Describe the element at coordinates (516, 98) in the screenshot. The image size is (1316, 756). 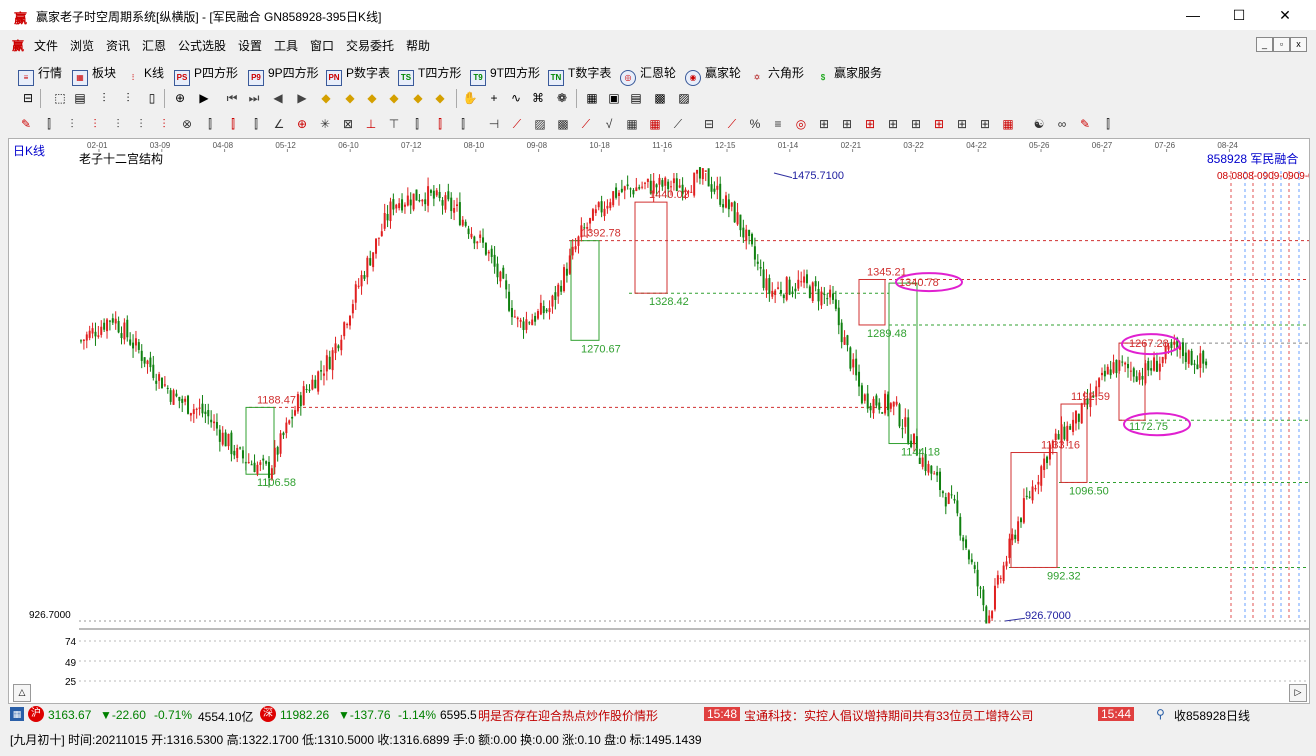
I see `wave-icon: ∿` at that location.